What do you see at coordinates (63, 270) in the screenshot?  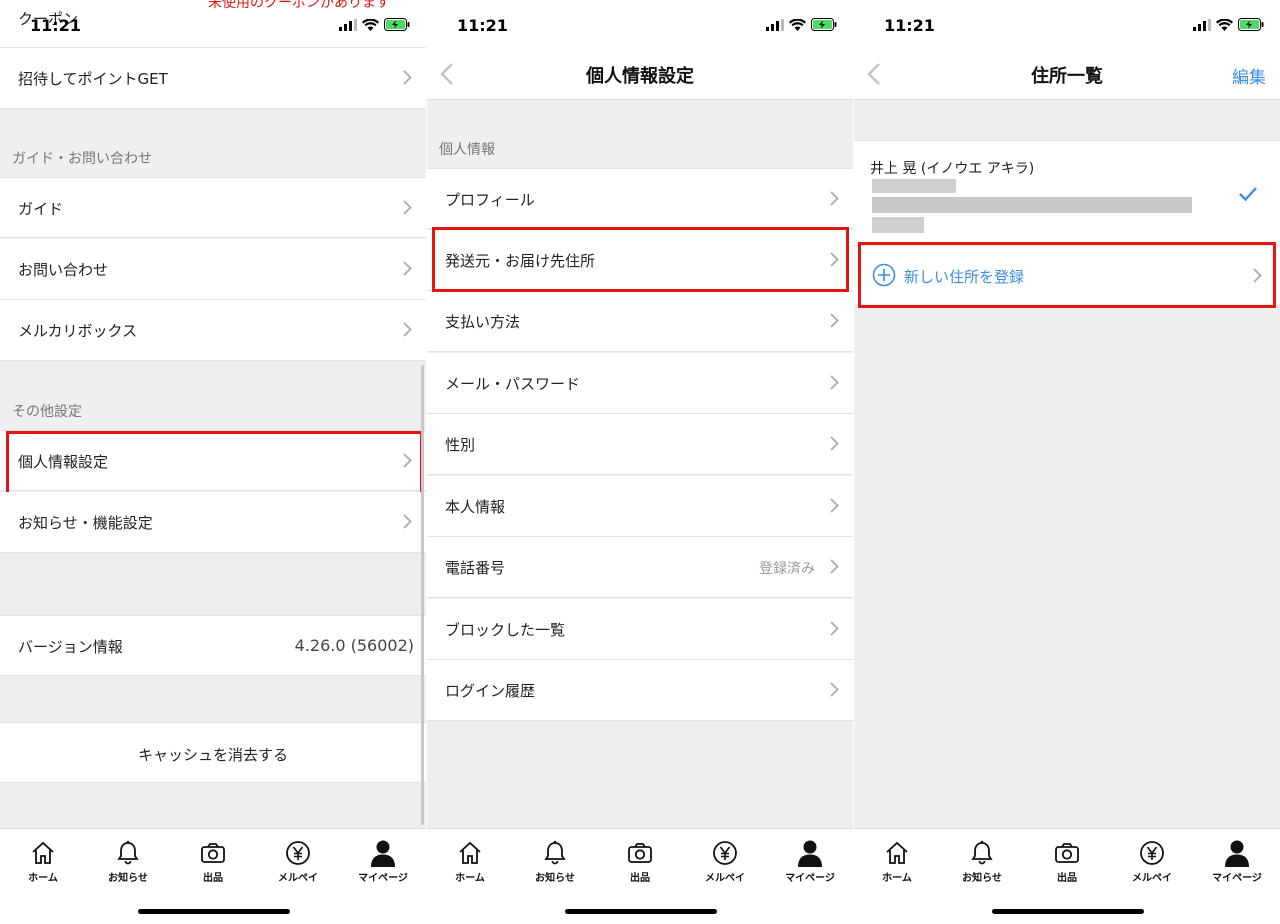 I see `contact-label: お問い合わせ` at bounding box center [63, 270].